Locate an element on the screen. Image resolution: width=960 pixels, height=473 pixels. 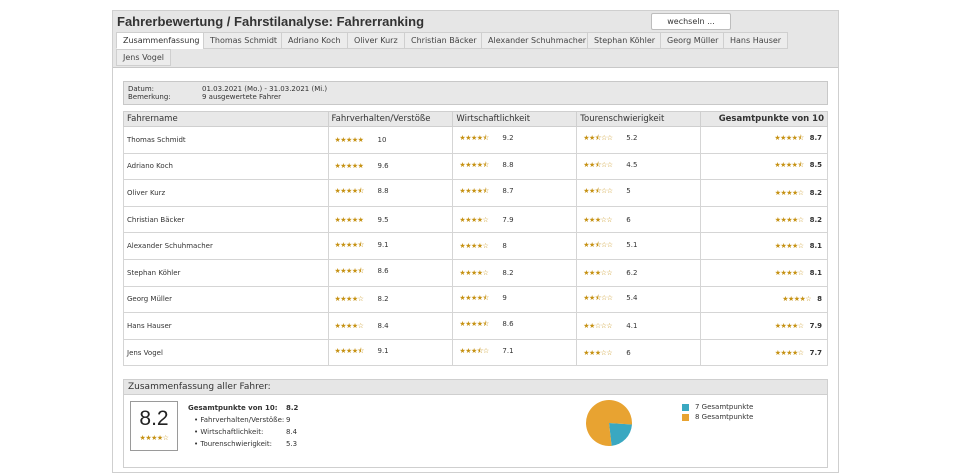
touren-score: ★★⯪☆☆ 5.4 is located at coordinates (639, 299).